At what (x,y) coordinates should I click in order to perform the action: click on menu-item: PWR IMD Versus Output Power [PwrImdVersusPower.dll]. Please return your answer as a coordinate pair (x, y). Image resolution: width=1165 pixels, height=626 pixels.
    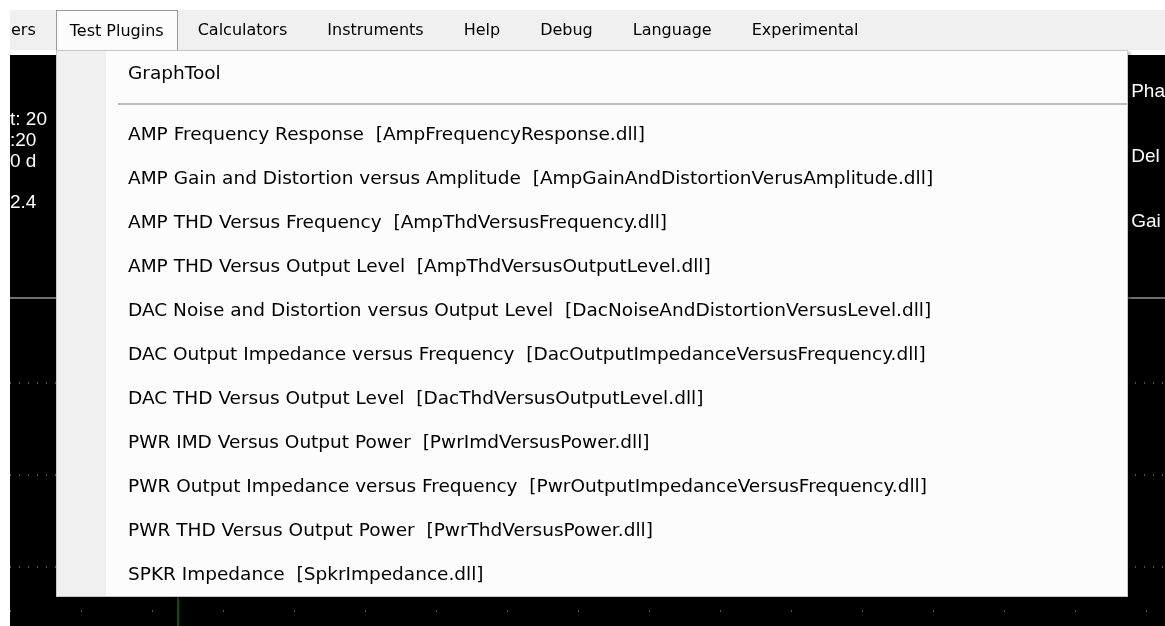
    Looking at the image, I should click on (616, 442).